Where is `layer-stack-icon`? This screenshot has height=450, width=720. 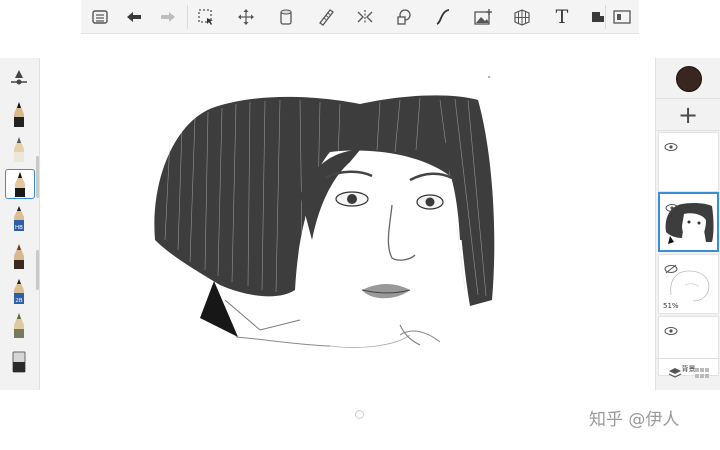
layer-stack-icon is located at coordinates (675, 373).